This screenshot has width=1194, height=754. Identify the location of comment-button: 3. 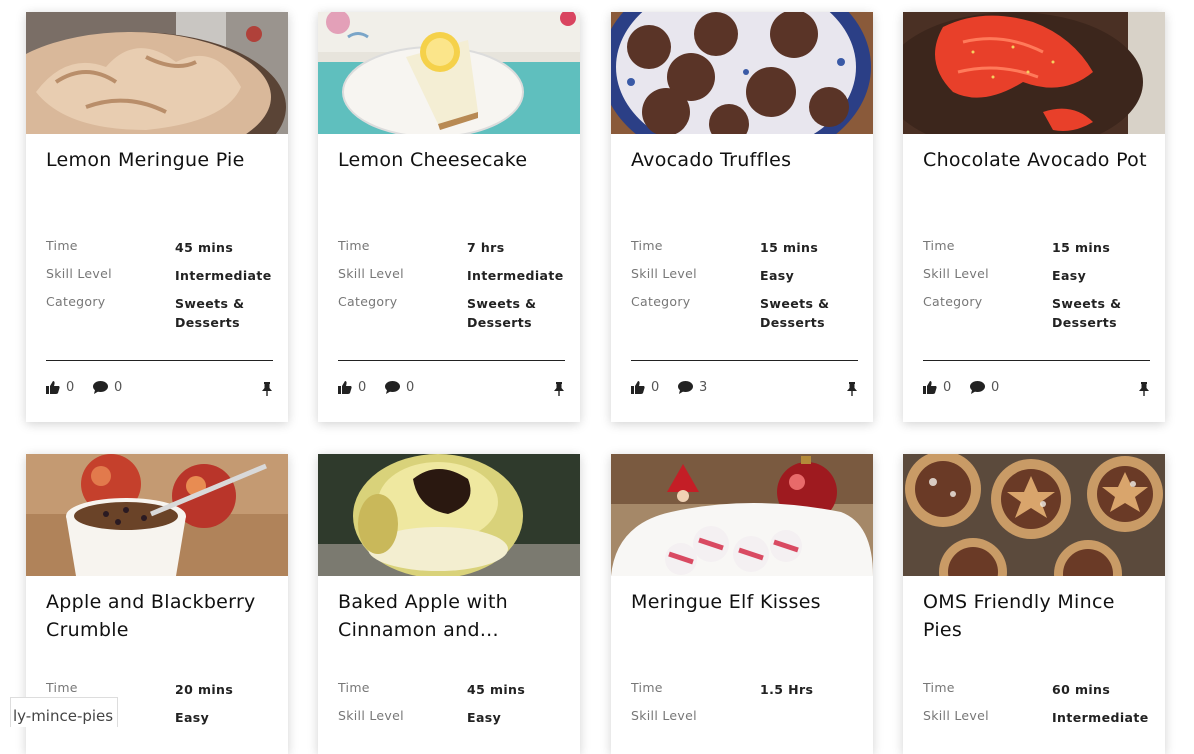
(692, 387).